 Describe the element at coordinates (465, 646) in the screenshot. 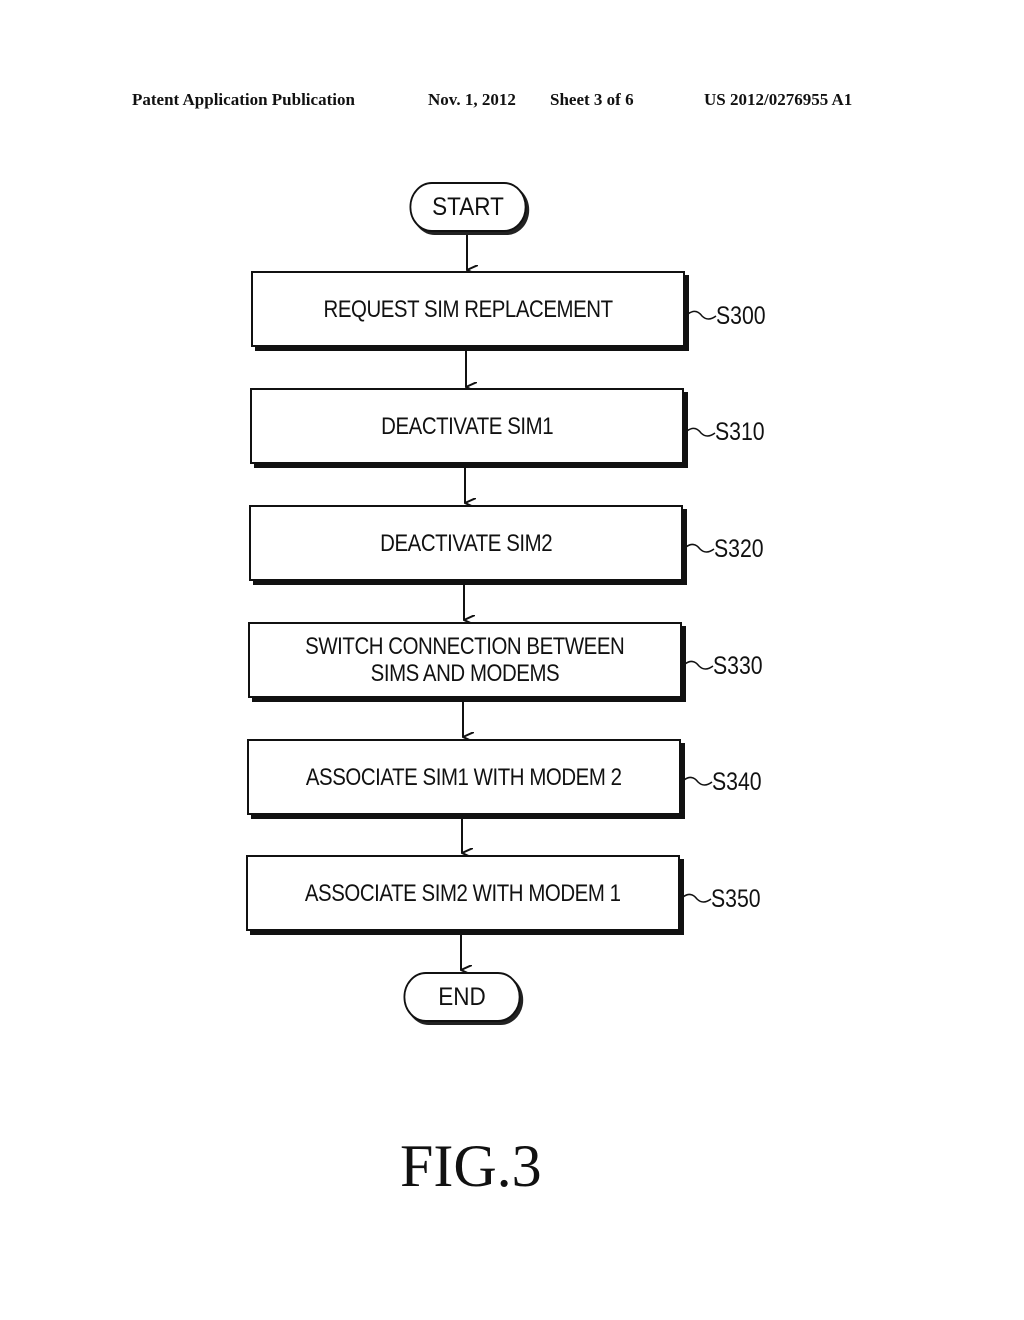

I see `step-text-s330-line1: SWITCH CONNECTION BETWEEN` at that location.